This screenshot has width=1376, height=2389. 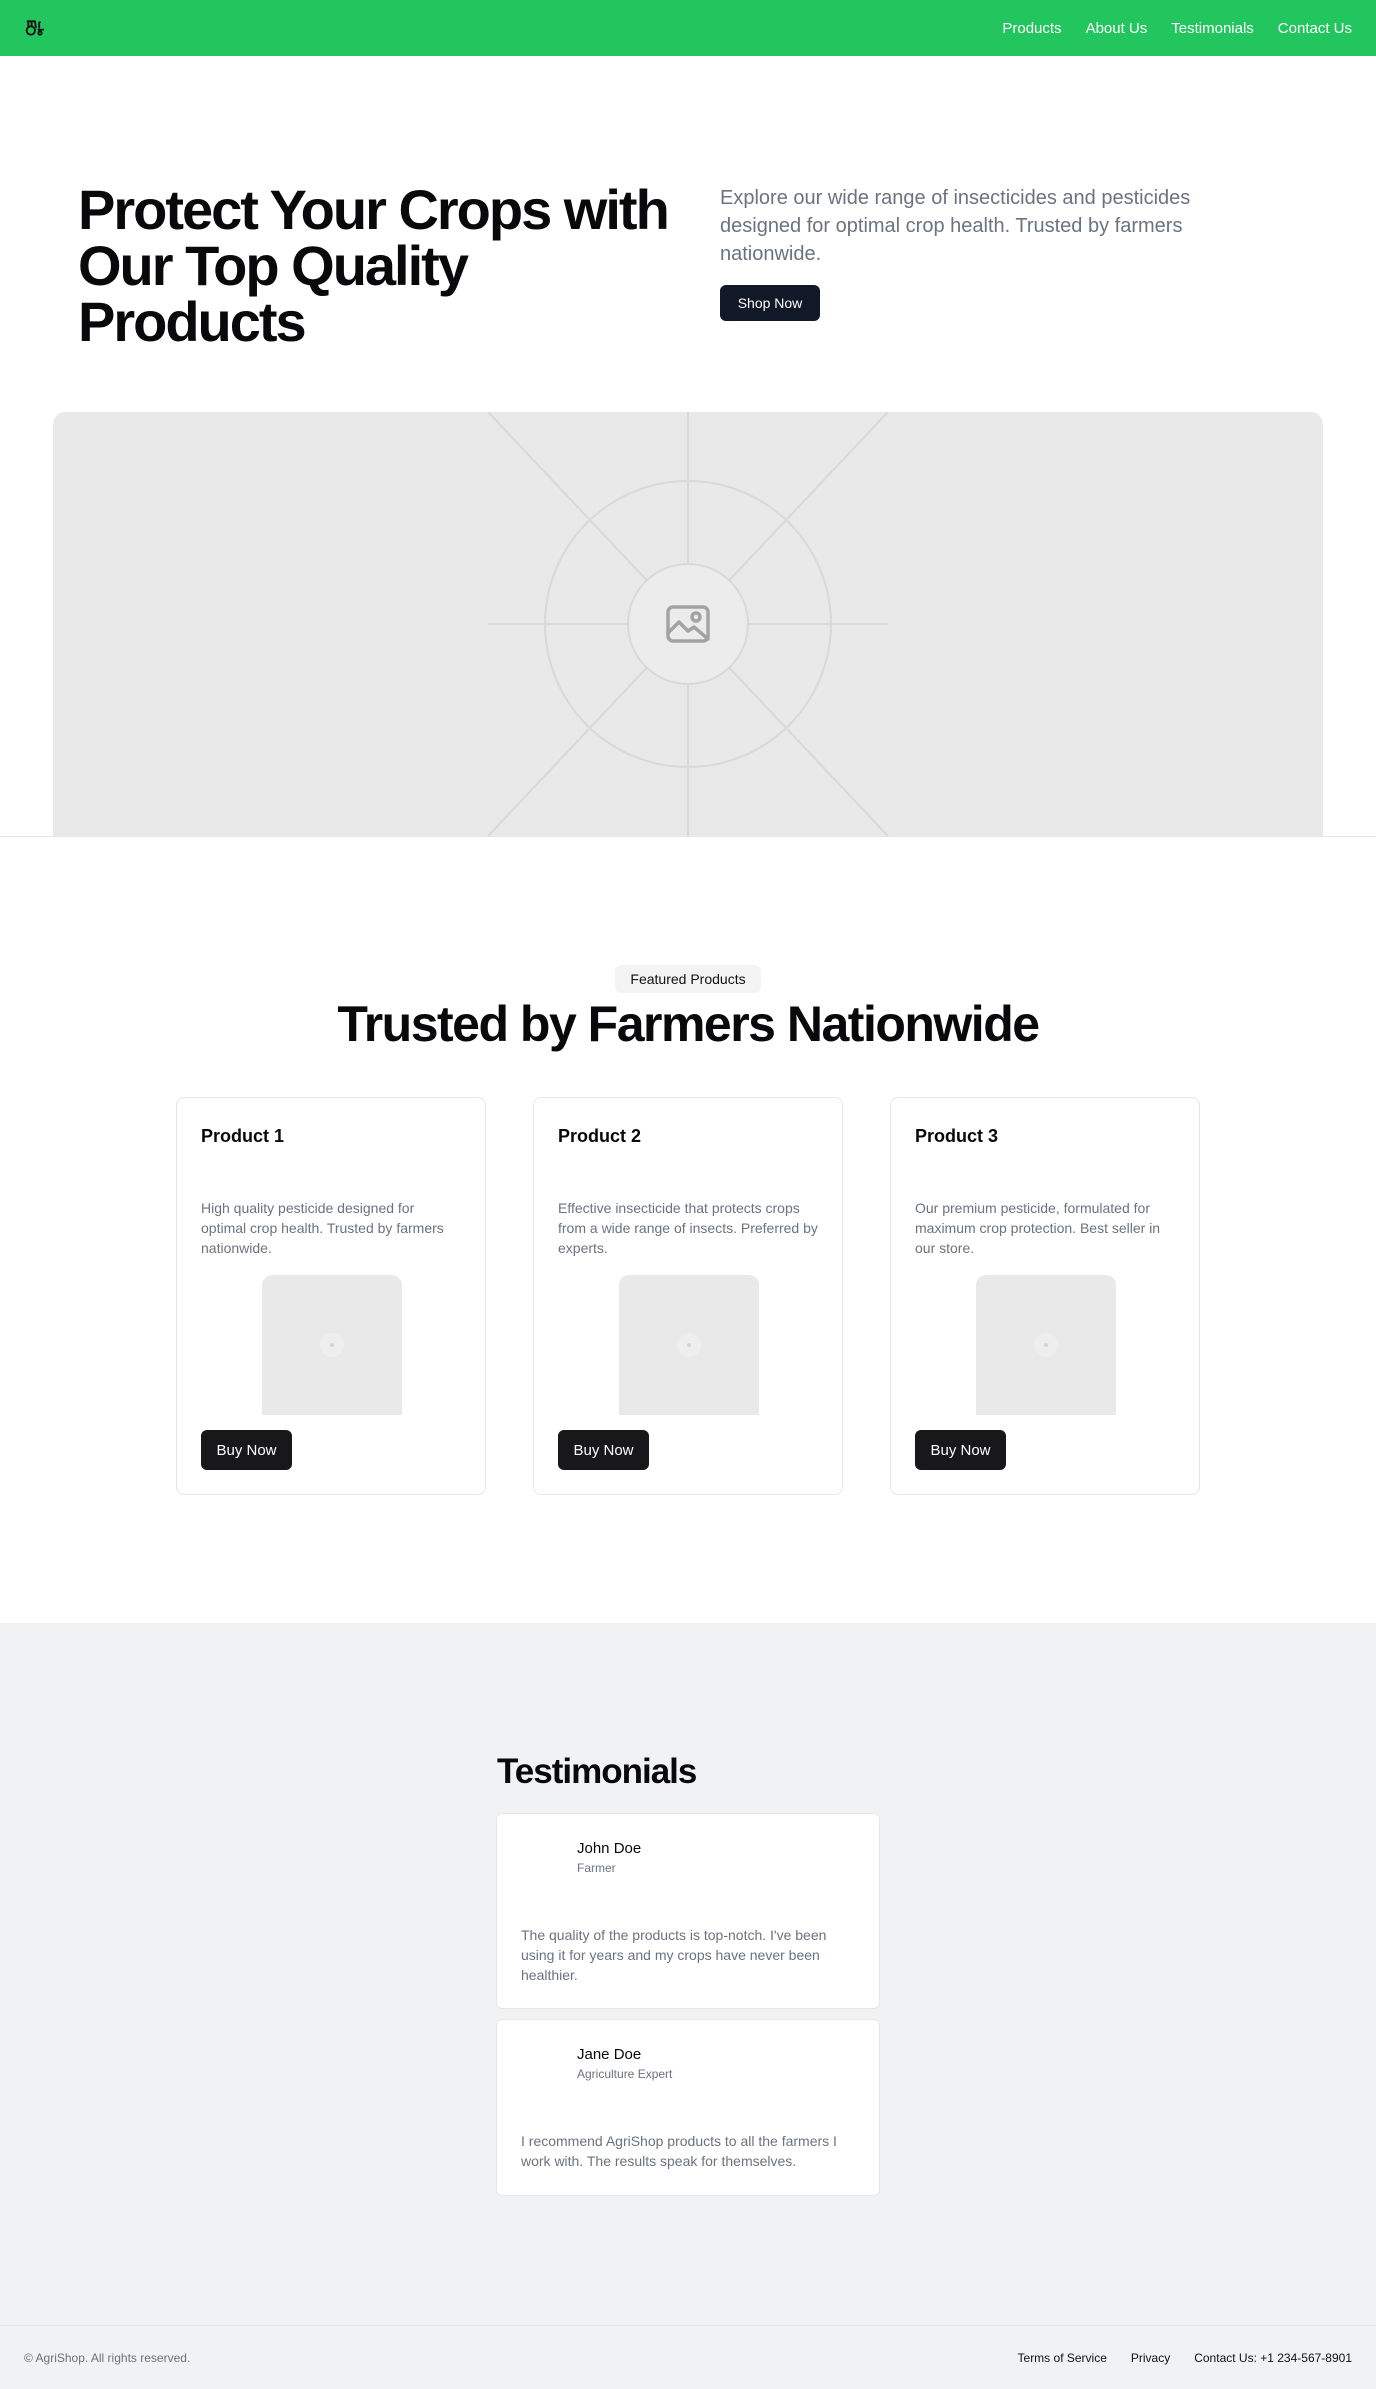 What do you see at coordinates (625, 2074) in the screenshot?
I see `testimonial-role: Agriculture Expert` at bounding box center [625, 2074].